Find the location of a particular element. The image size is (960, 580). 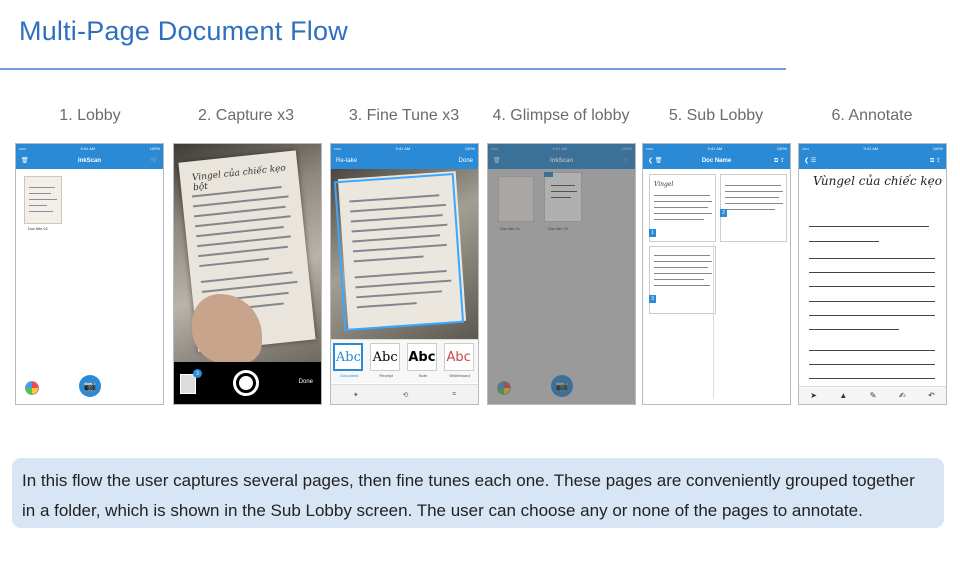

filter-whiteboard: Abc Whiteboard is located at coordinates (459, 363).